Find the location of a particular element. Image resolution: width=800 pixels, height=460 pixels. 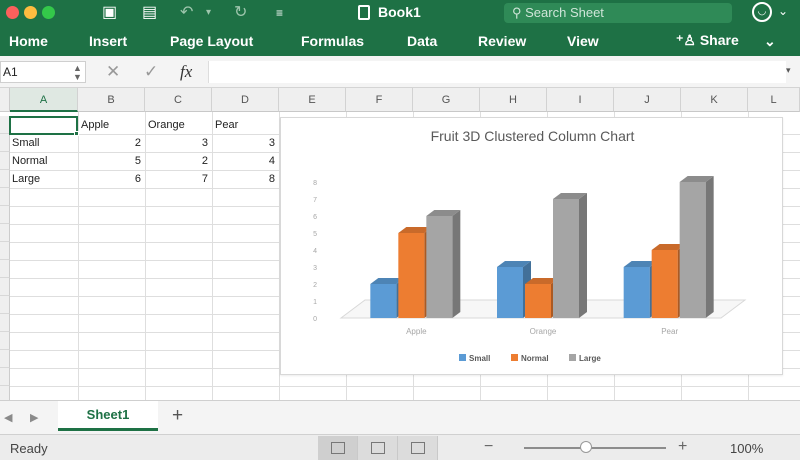

share-button: ⁺♙ Share is located at coordinates (707, 40).